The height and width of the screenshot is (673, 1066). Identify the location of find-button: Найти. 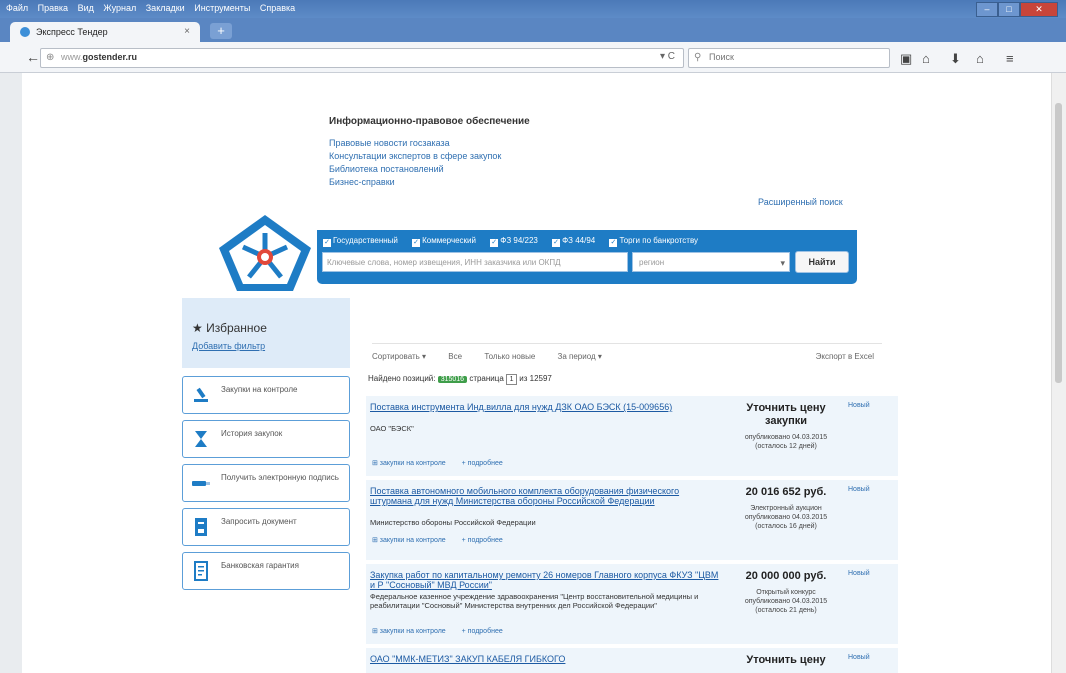
(822, 262).